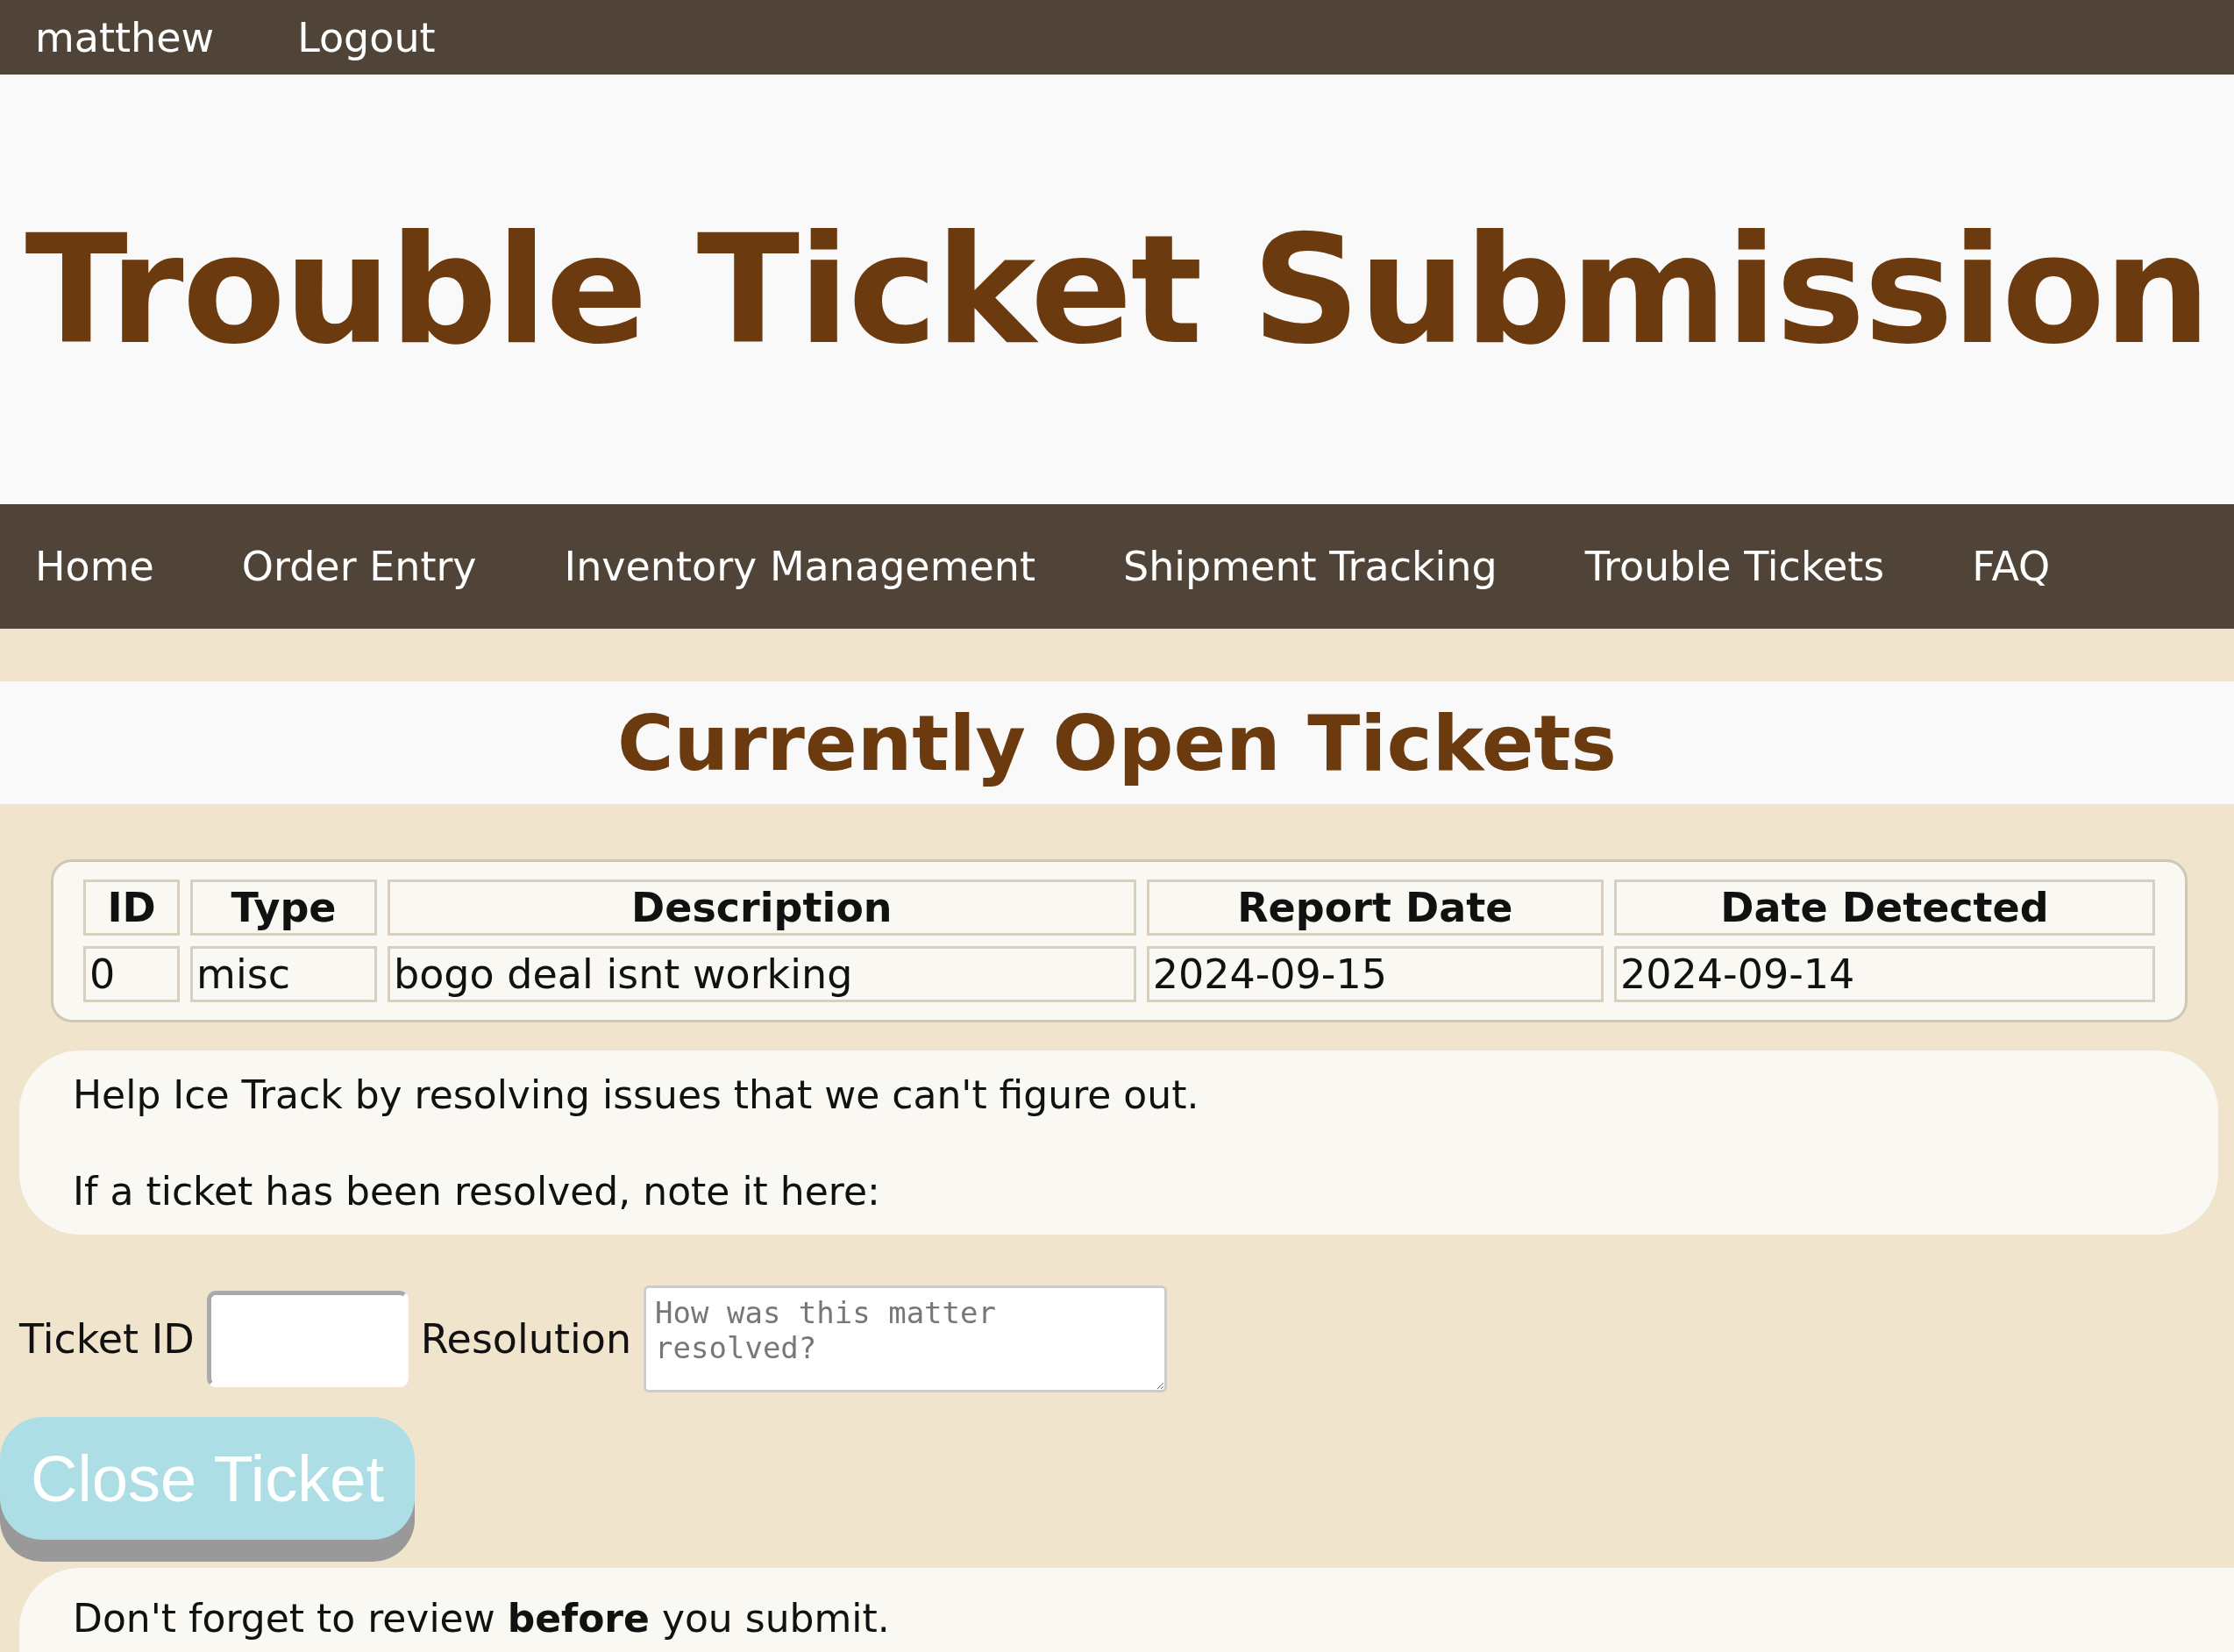 This screenshot has height=1652, width=2234. I want to click on page-title: Trouble Ticket Submission, so click(1117, 289).